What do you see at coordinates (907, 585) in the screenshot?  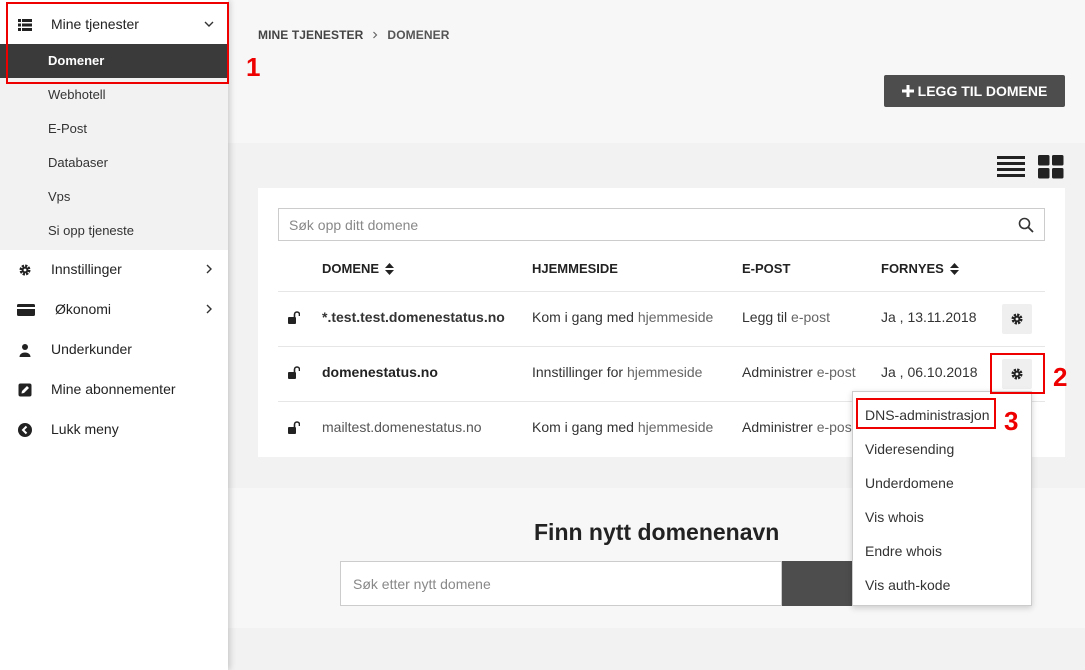 I see `dropdown-item-auth-kode: Vis auth-kode` at bounding box center [907, 585].